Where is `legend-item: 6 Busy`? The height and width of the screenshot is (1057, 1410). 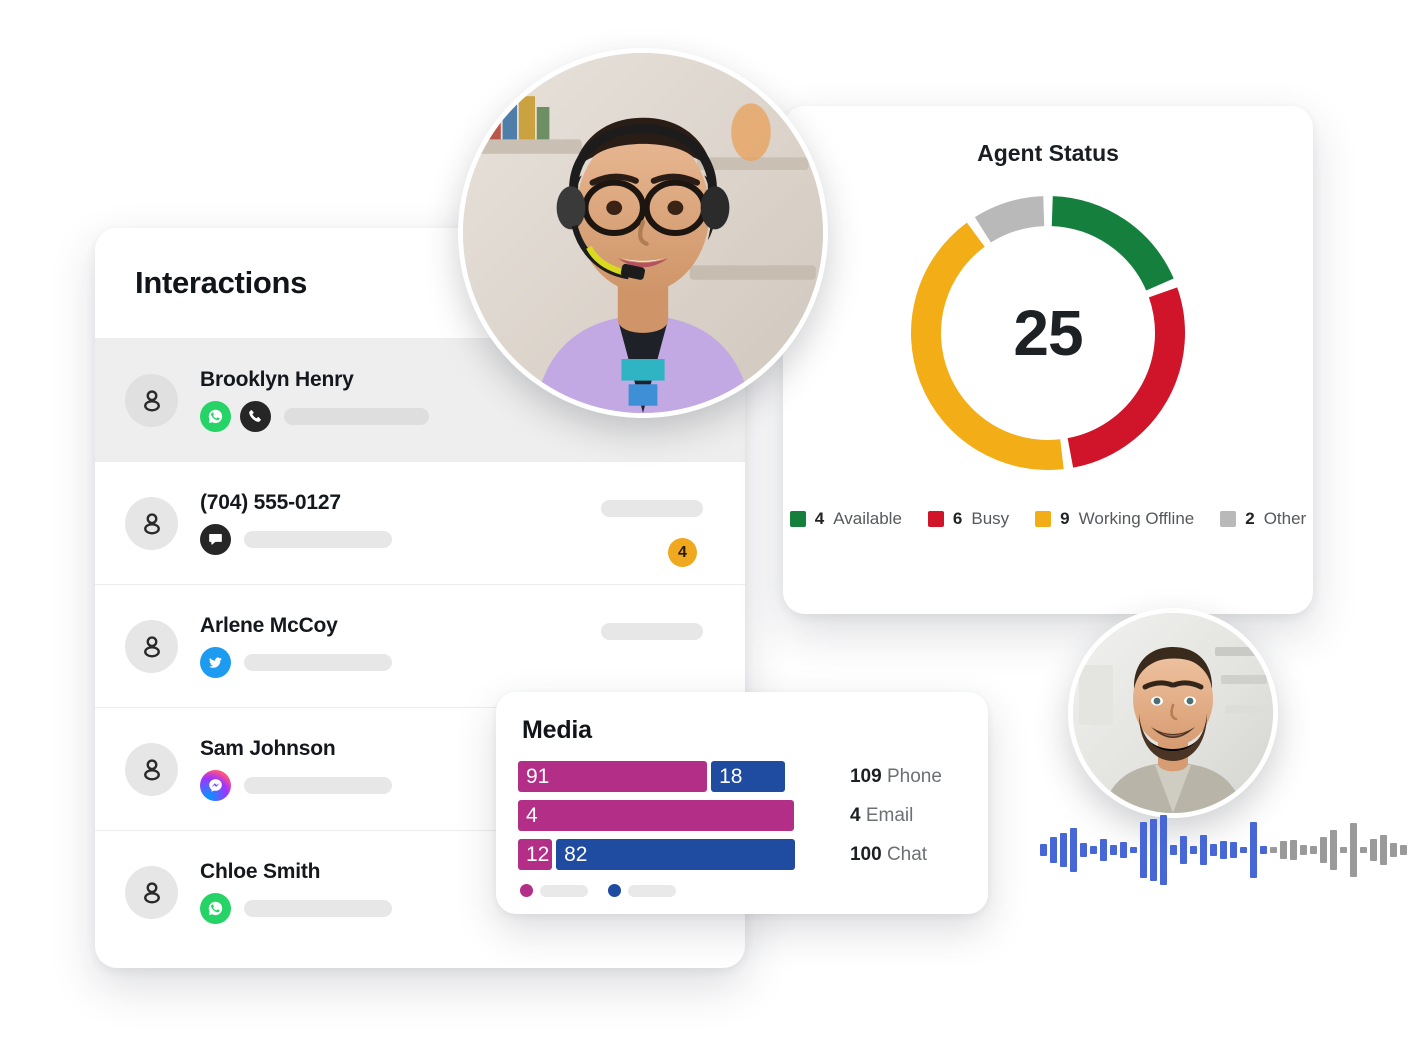 legend-item: 6 Busy is located at coordinates (968, 519).